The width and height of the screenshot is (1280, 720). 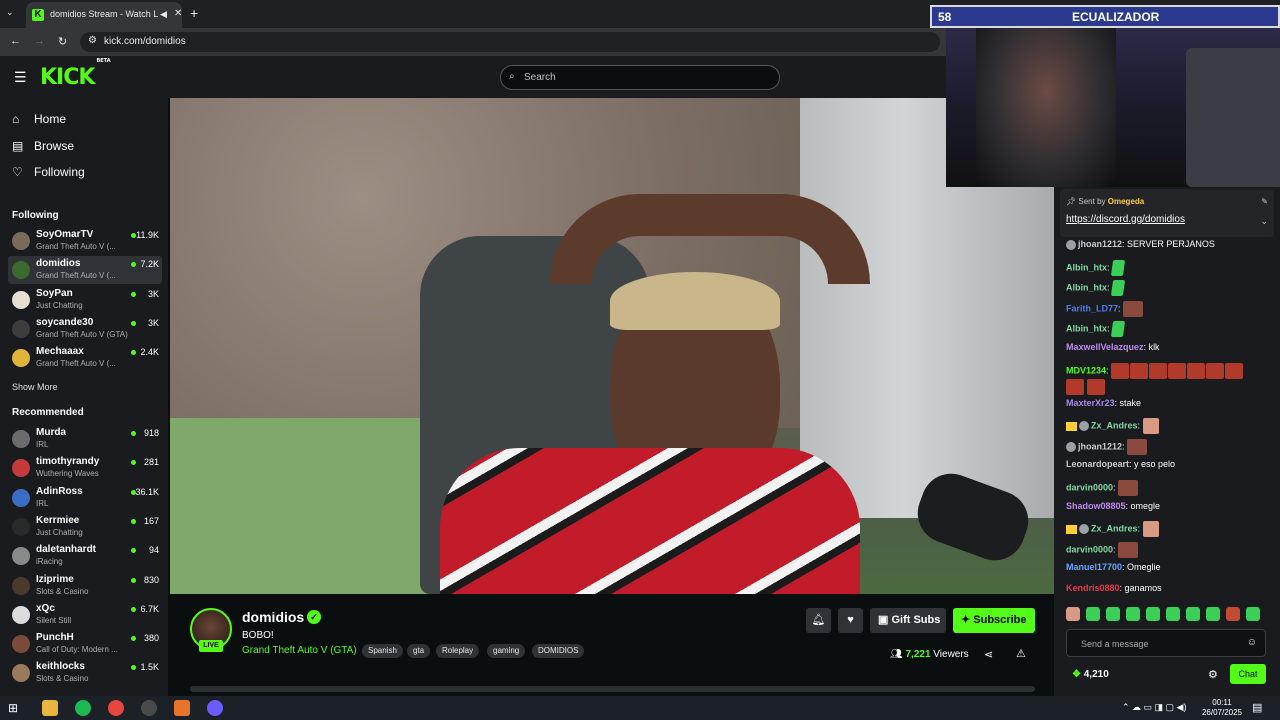 What do you see at coordinates (640, 77) in the screenshot?
I see `search-input: ⌕ Search` at bounding box center [640, 77].